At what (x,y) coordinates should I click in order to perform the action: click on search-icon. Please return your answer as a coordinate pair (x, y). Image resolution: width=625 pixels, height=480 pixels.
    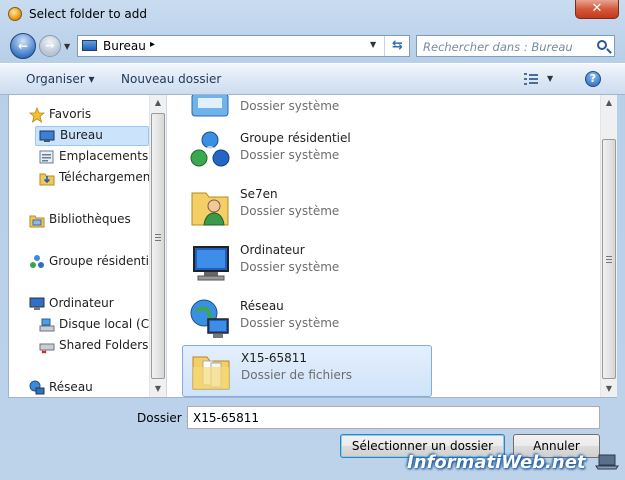
    Looking at the image, I should click on (602, 45).